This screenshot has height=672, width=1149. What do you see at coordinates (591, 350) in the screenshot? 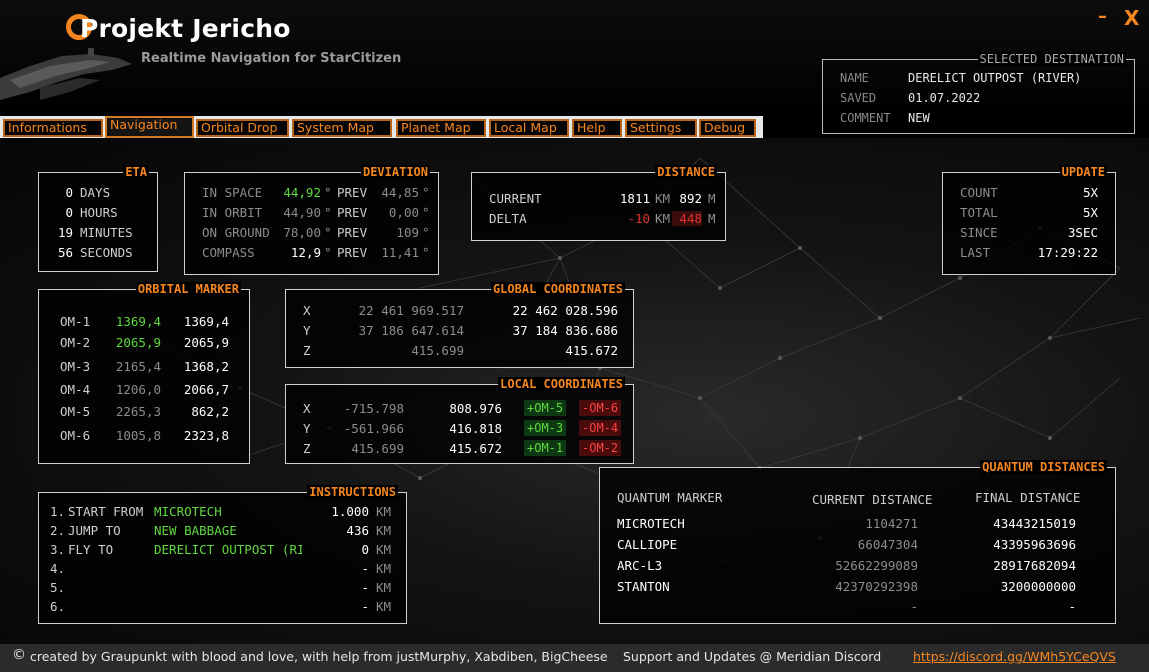
I see `global-target: 415.672` at bounding box center [591, 350].